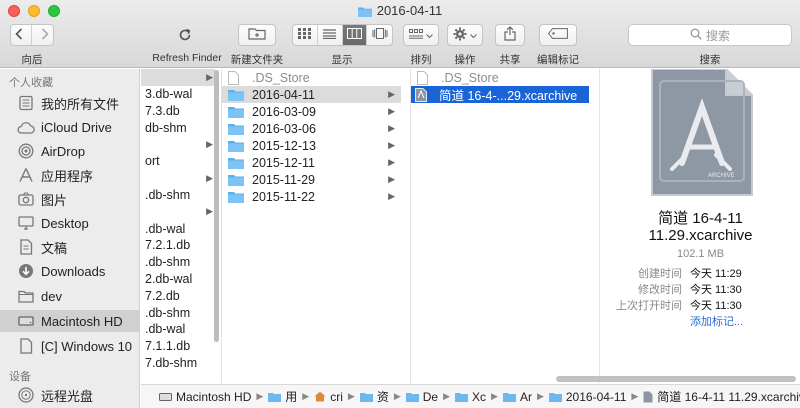  I want to click on list-item: 简道 16-4-...29.xcarchive, so click(500, 94).